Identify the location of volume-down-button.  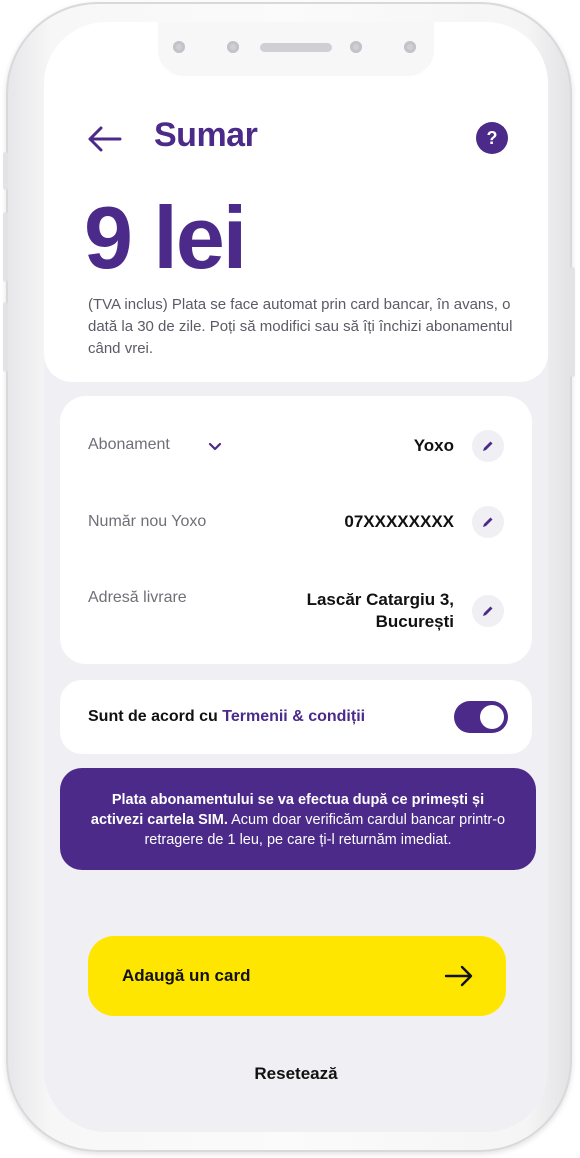
(5, 337).